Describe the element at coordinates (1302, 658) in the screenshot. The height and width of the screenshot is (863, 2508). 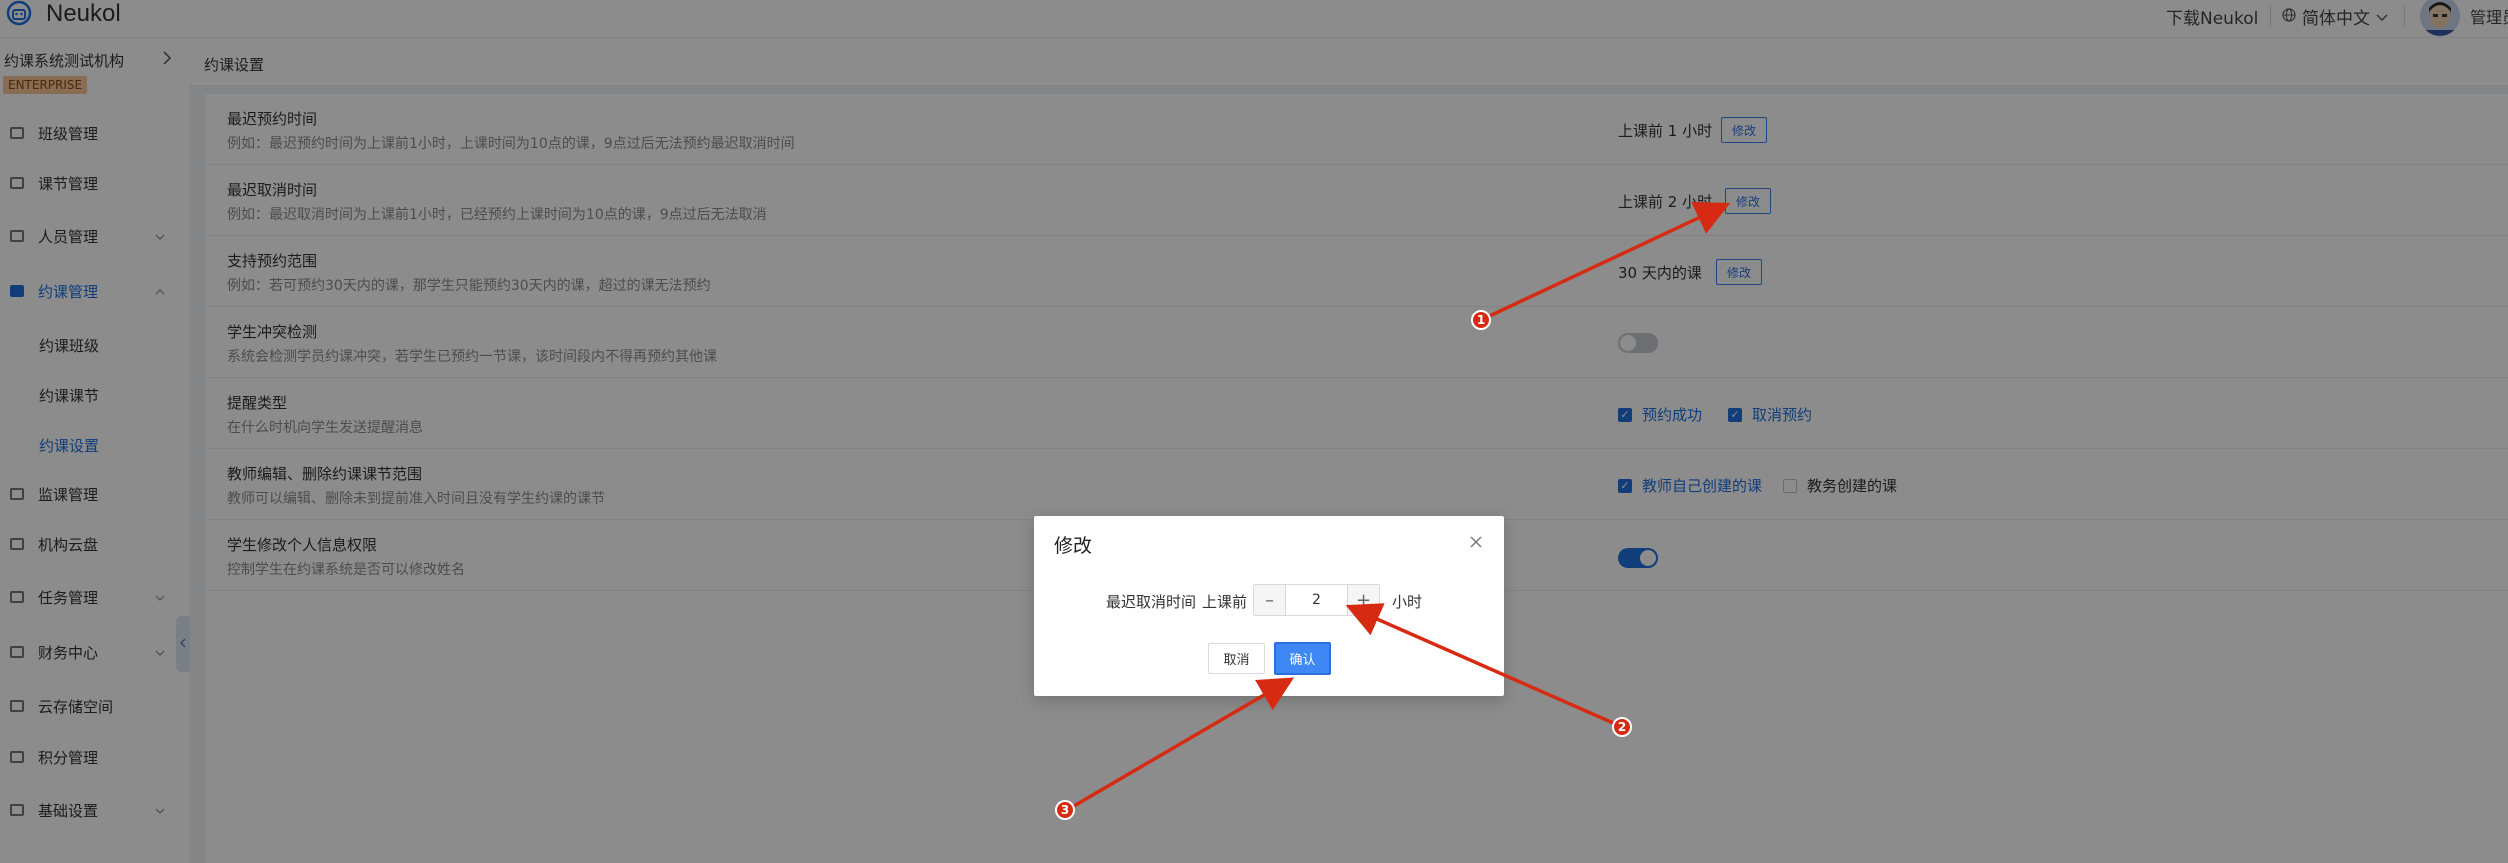
I see `confirm-button: 确认` at that location.